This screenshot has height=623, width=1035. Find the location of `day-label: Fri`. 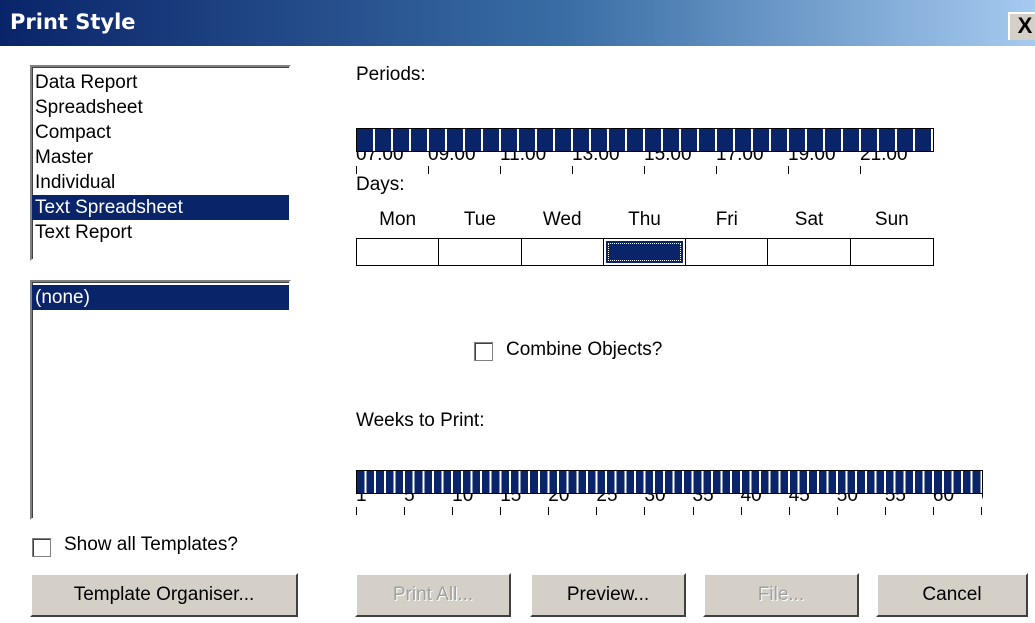

day-label: Fri is located at coordinates (726, 219).